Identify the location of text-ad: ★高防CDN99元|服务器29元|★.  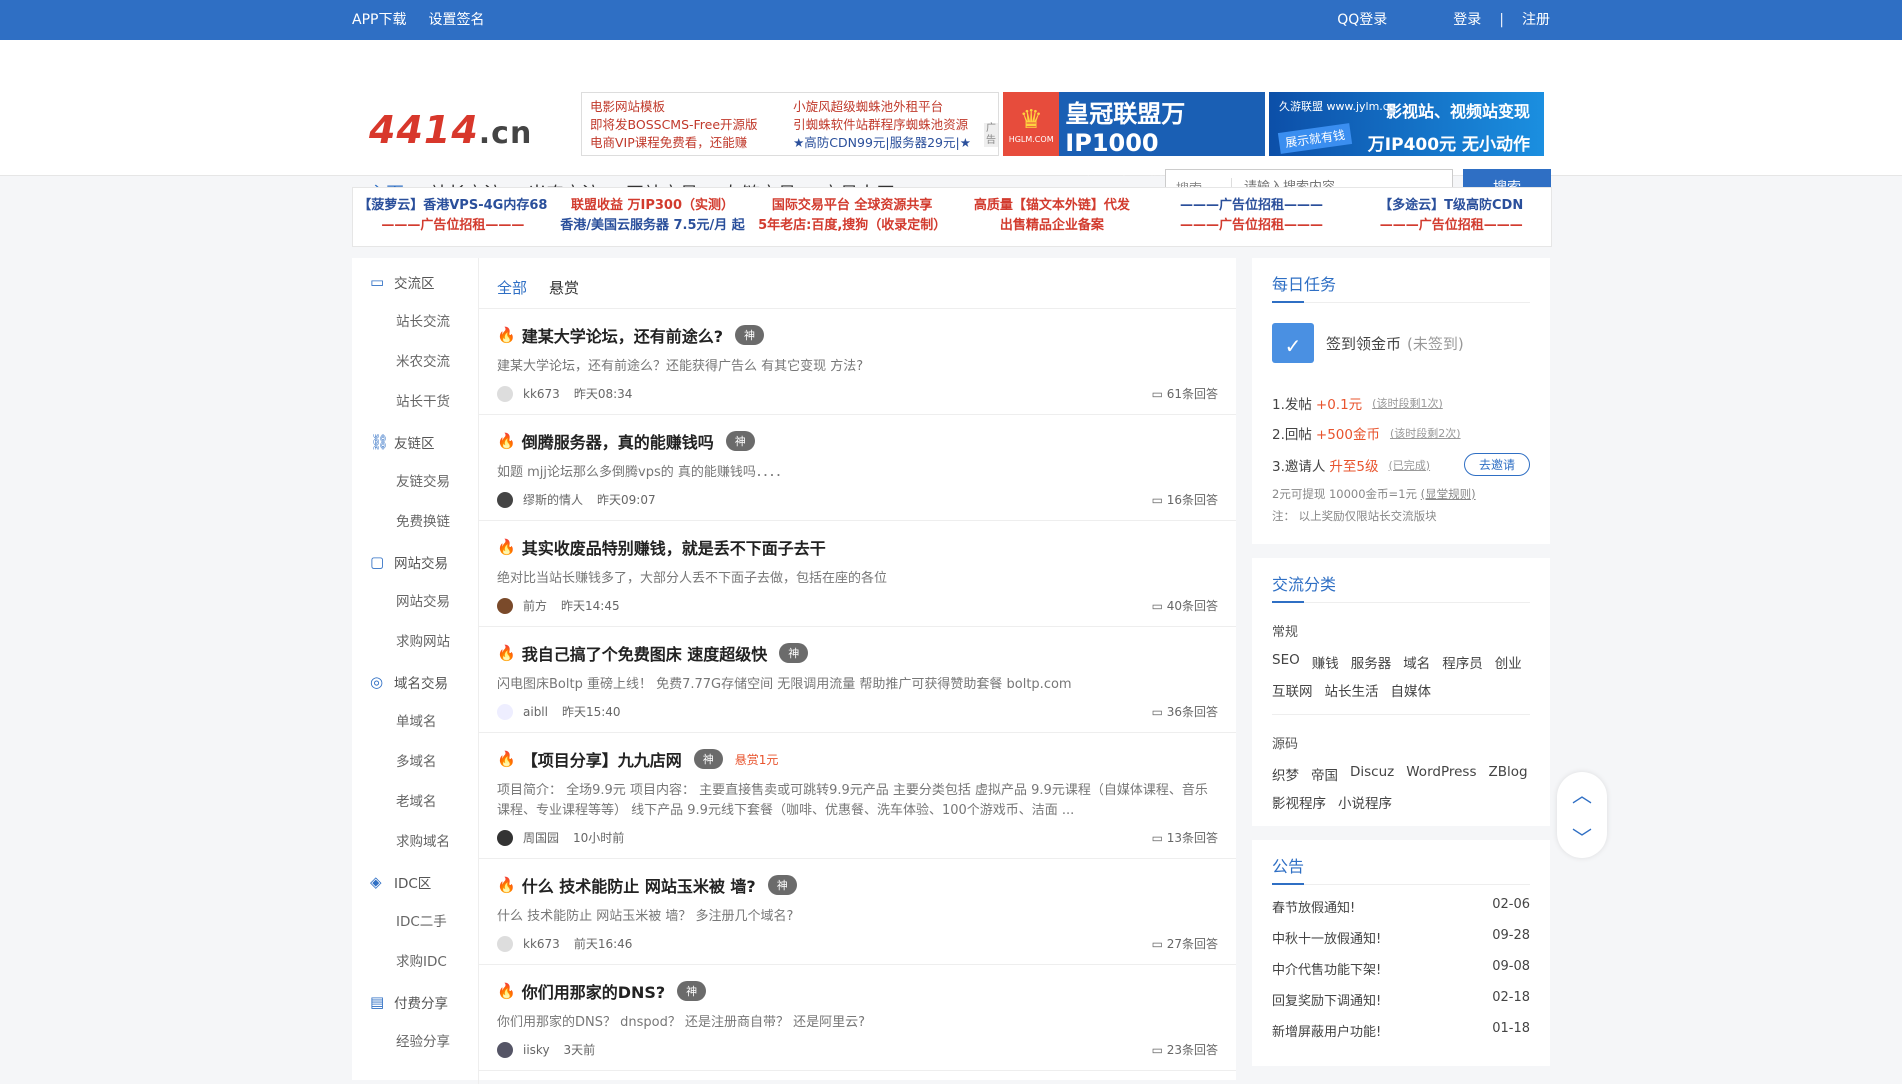
(891, 143).